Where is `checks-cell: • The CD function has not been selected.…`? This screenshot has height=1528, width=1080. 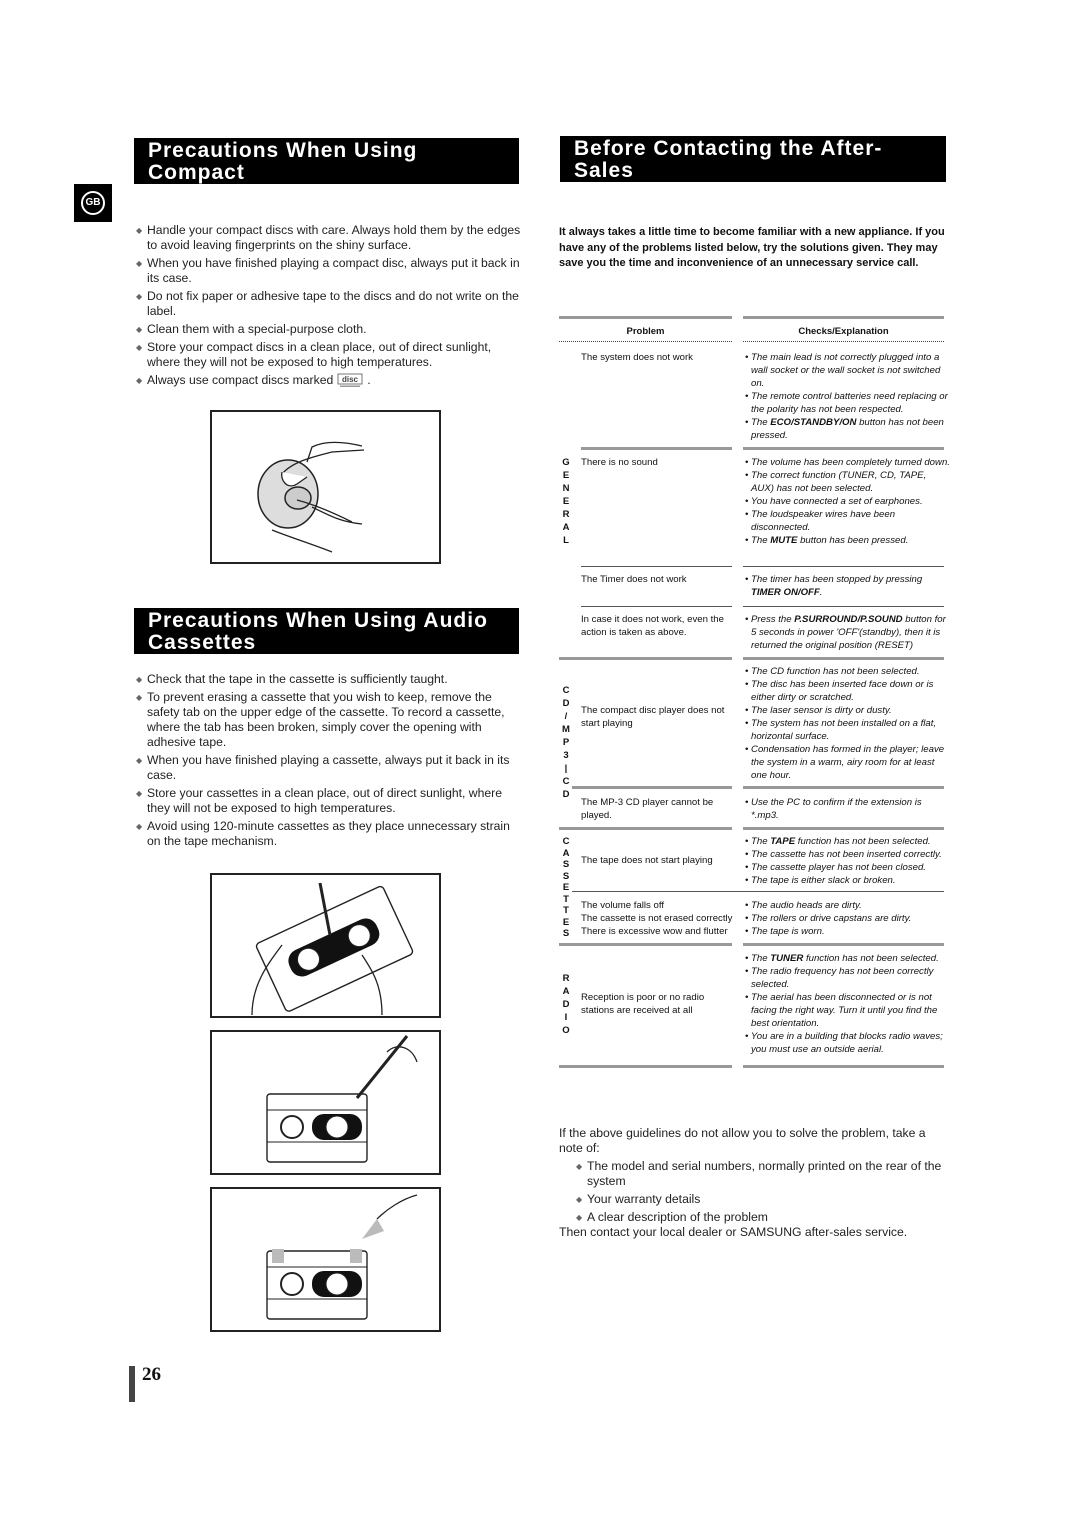
checks-cell: • The CD function has not been selected.… is located at coordinates (847, 723).